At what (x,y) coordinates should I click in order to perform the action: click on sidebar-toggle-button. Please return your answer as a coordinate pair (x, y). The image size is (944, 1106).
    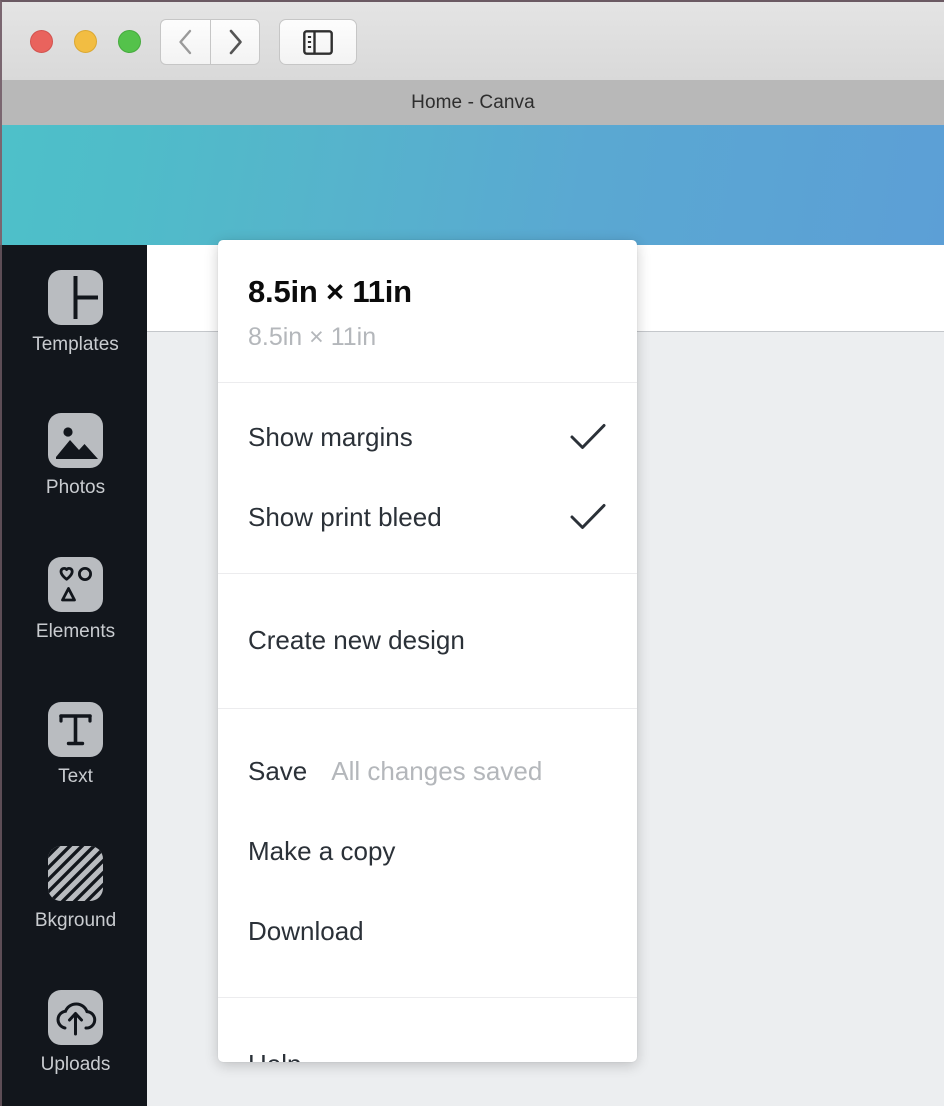
    Looking at the image, I should click on (318, 42).